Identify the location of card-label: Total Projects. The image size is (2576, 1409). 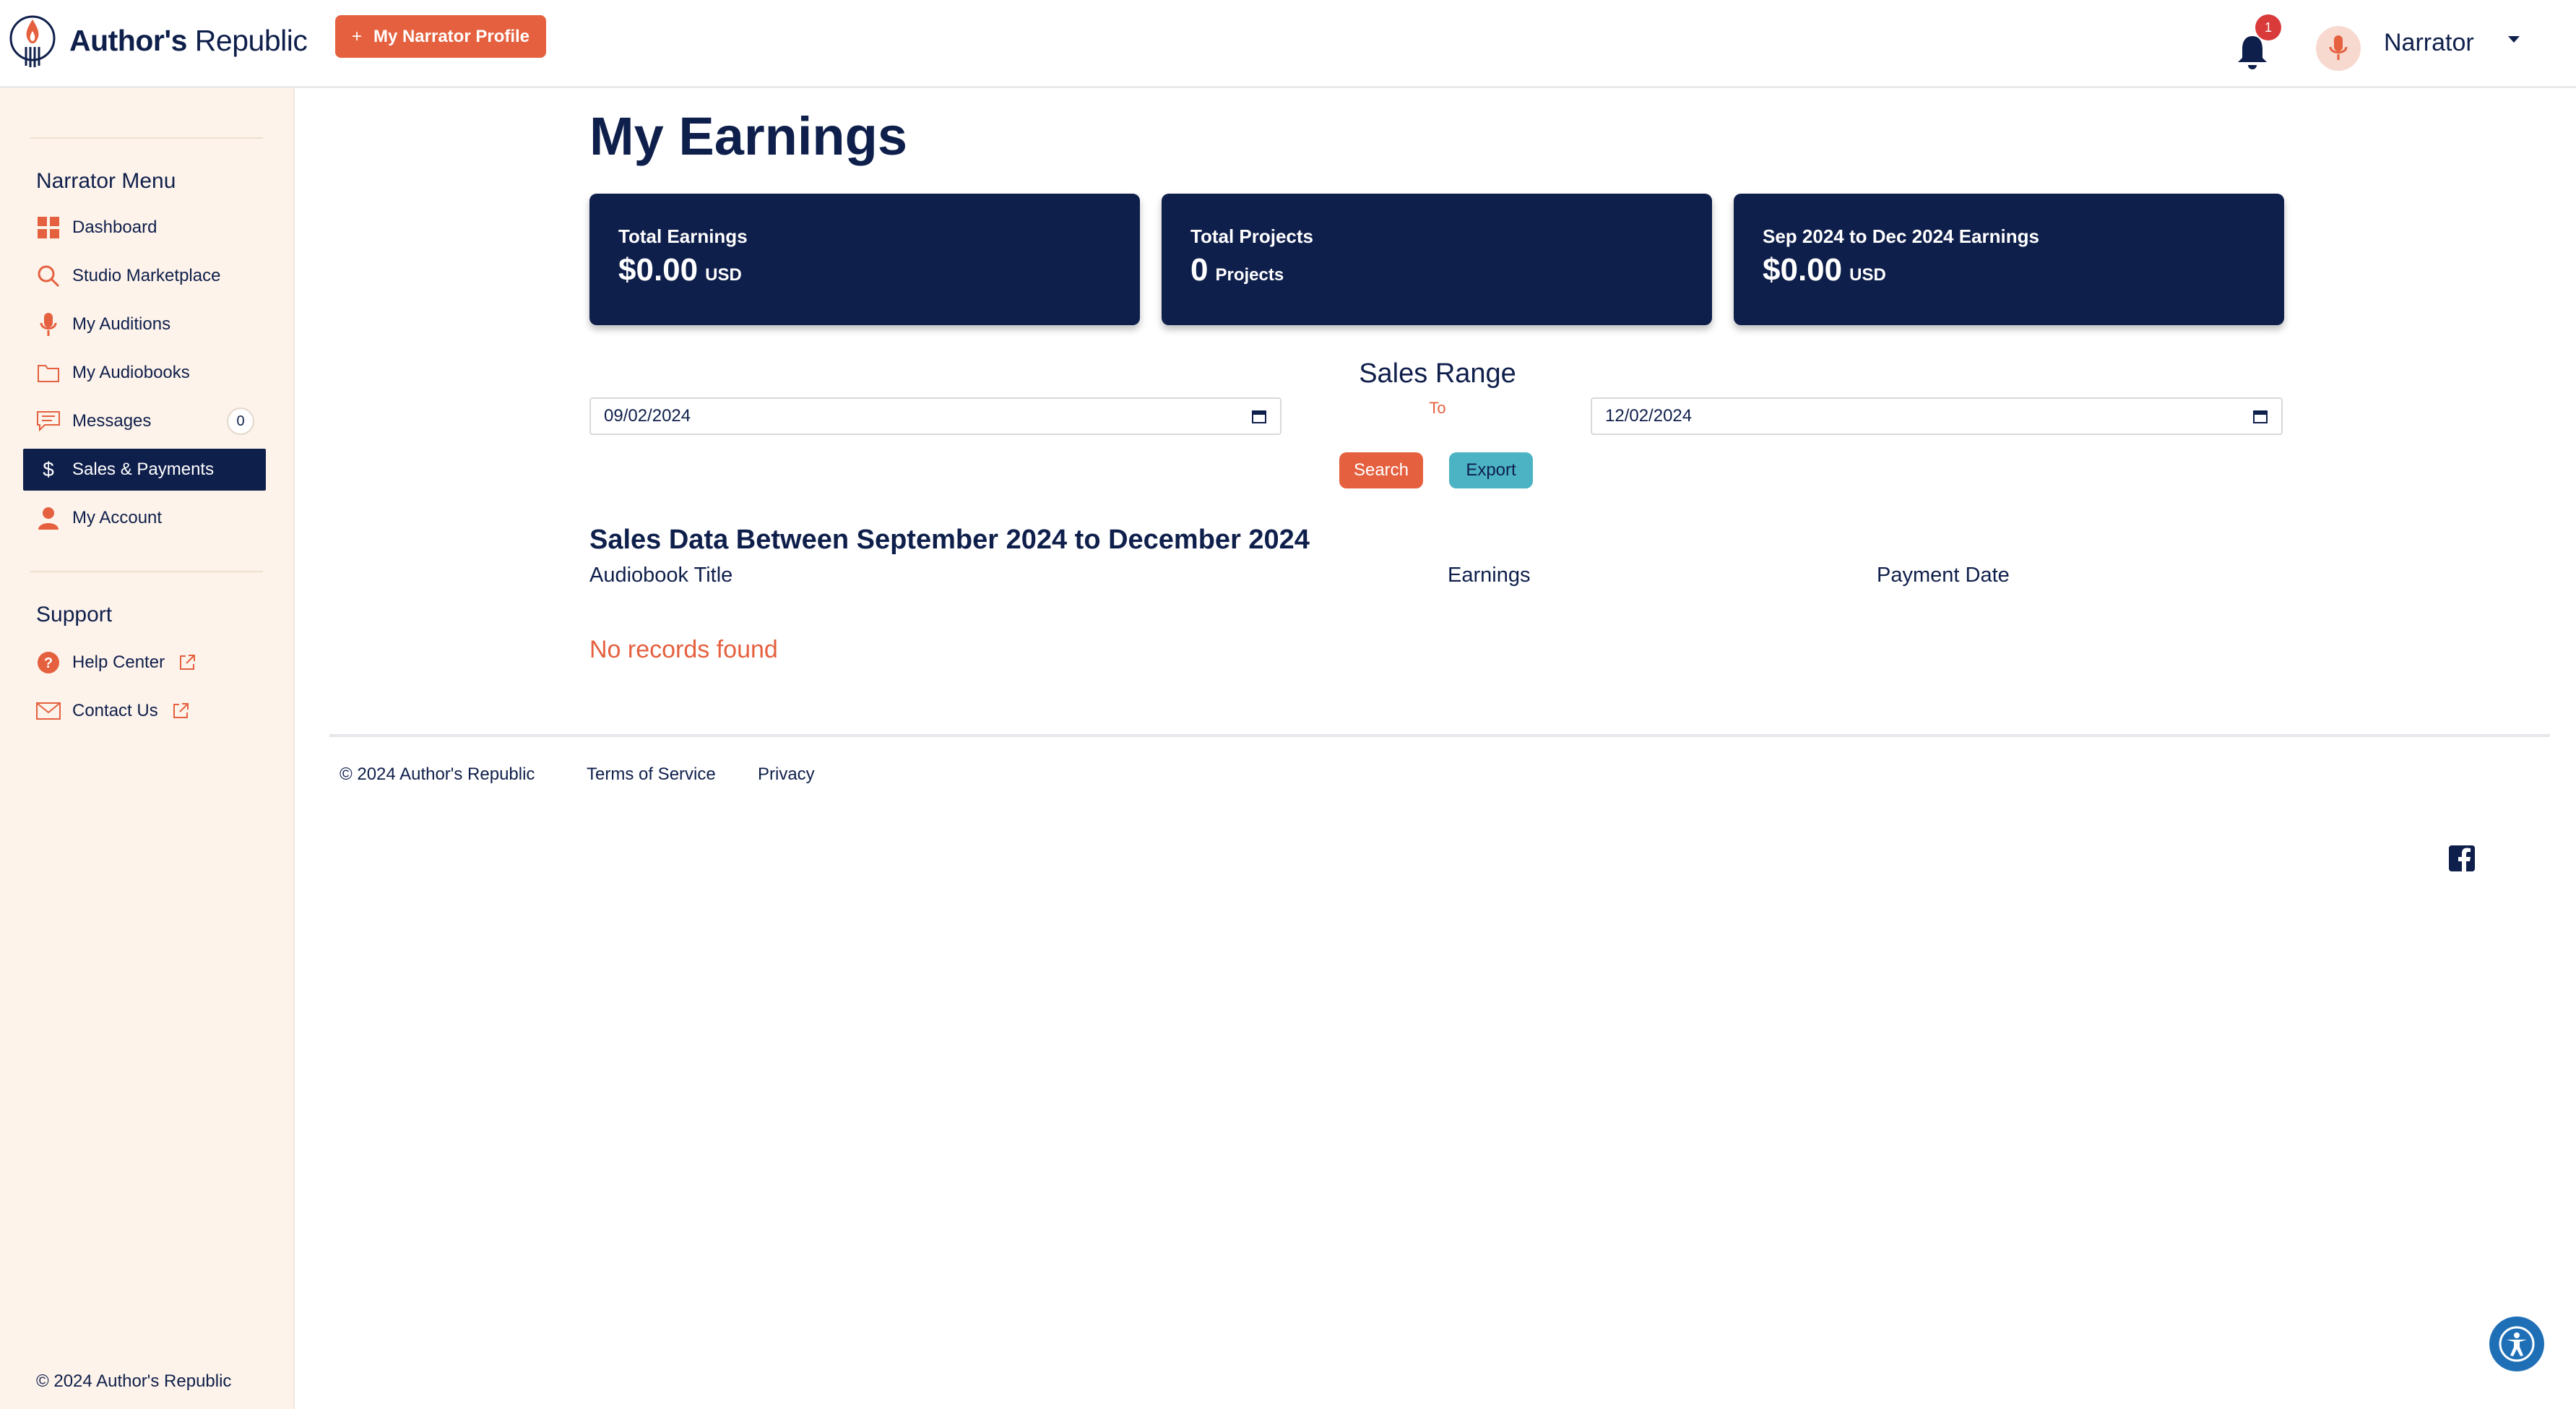
(1252, 236).